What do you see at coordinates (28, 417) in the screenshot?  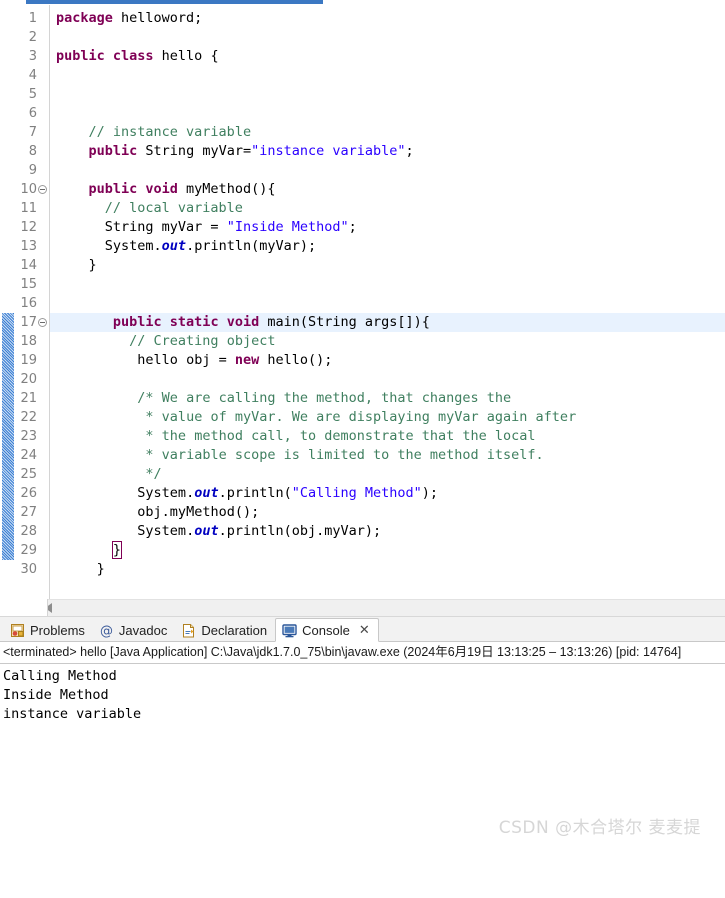 I see `line-number: 22` at bounding box center [28, 417].